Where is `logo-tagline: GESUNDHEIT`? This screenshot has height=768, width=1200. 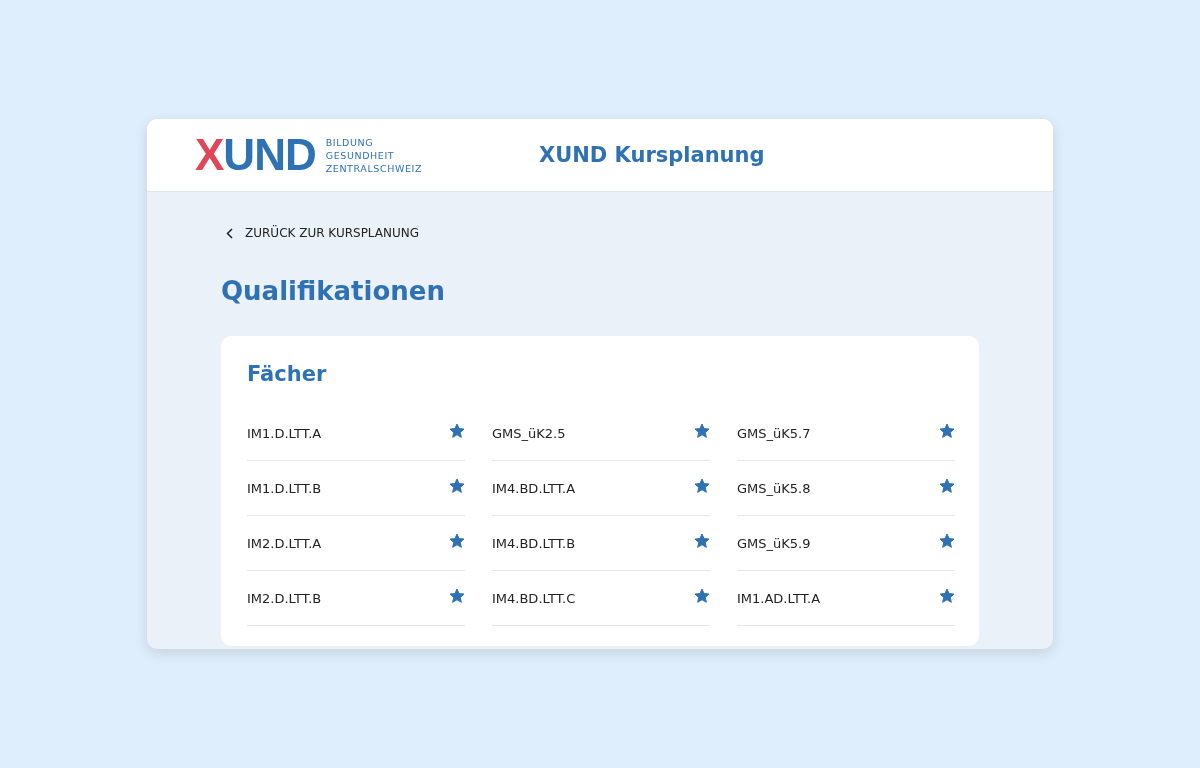
logo-tagline: GESUNDHEIT is located at coordinates (360, 155).